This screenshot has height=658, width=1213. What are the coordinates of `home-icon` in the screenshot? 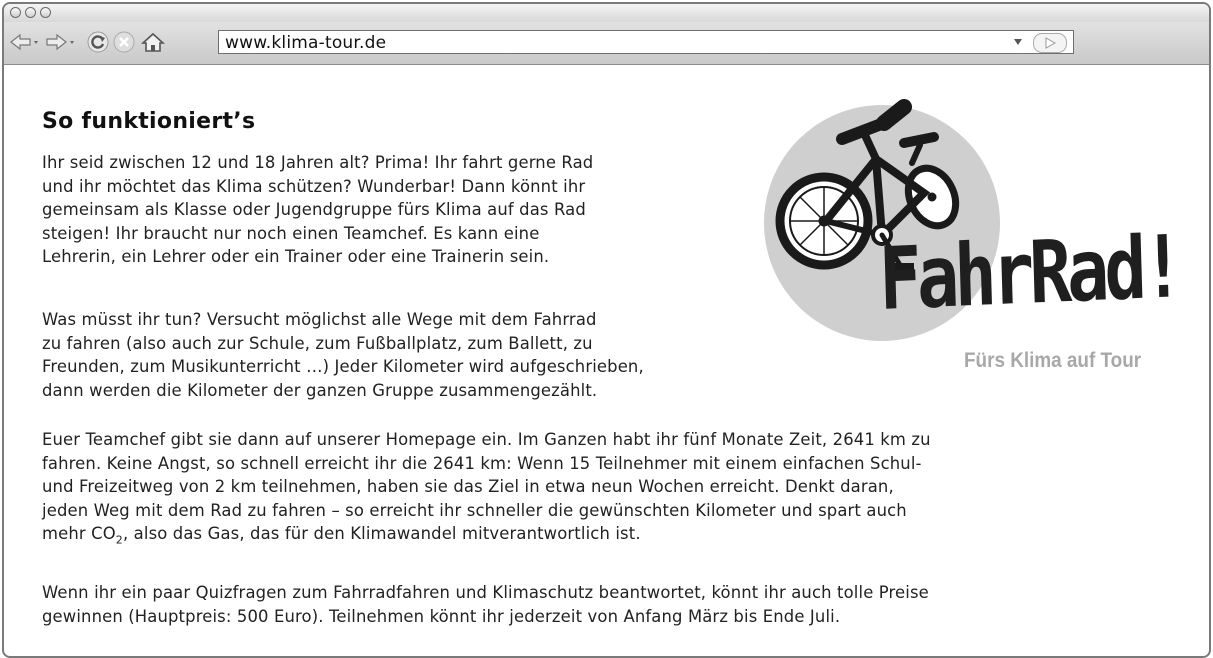 It's located at (153, 42).